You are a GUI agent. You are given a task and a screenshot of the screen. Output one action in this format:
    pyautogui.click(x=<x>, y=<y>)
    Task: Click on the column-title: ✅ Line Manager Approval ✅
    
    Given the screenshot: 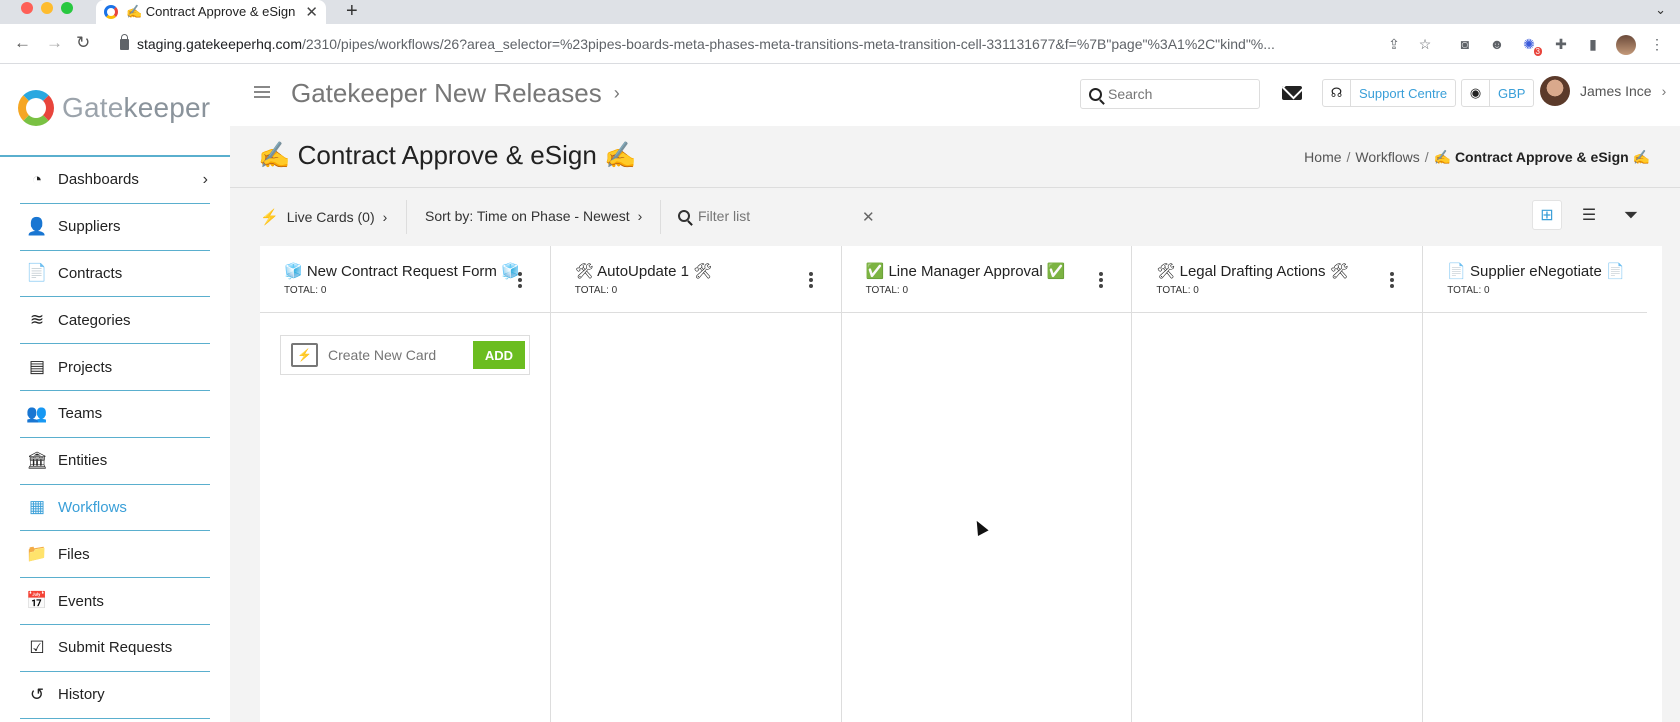 What is the action you would take?
    pyautogui.click(x=965, y=271)
    